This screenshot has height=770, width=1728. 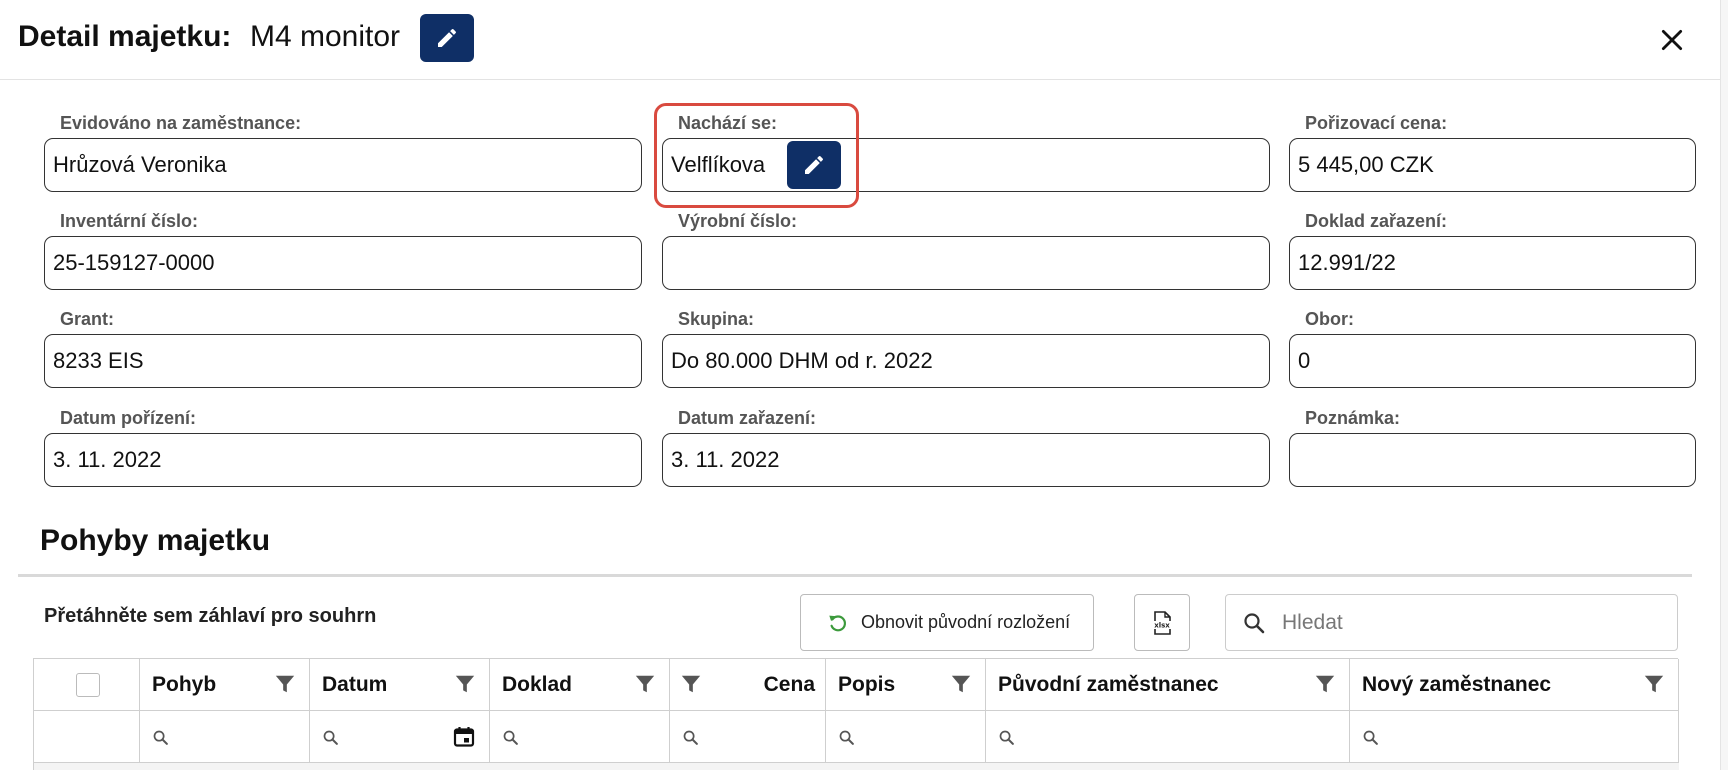 What do you see at coordinates (580, 737) in the screenshot?
I see `filter-cell-doklad` at bounding box center [580, 737].